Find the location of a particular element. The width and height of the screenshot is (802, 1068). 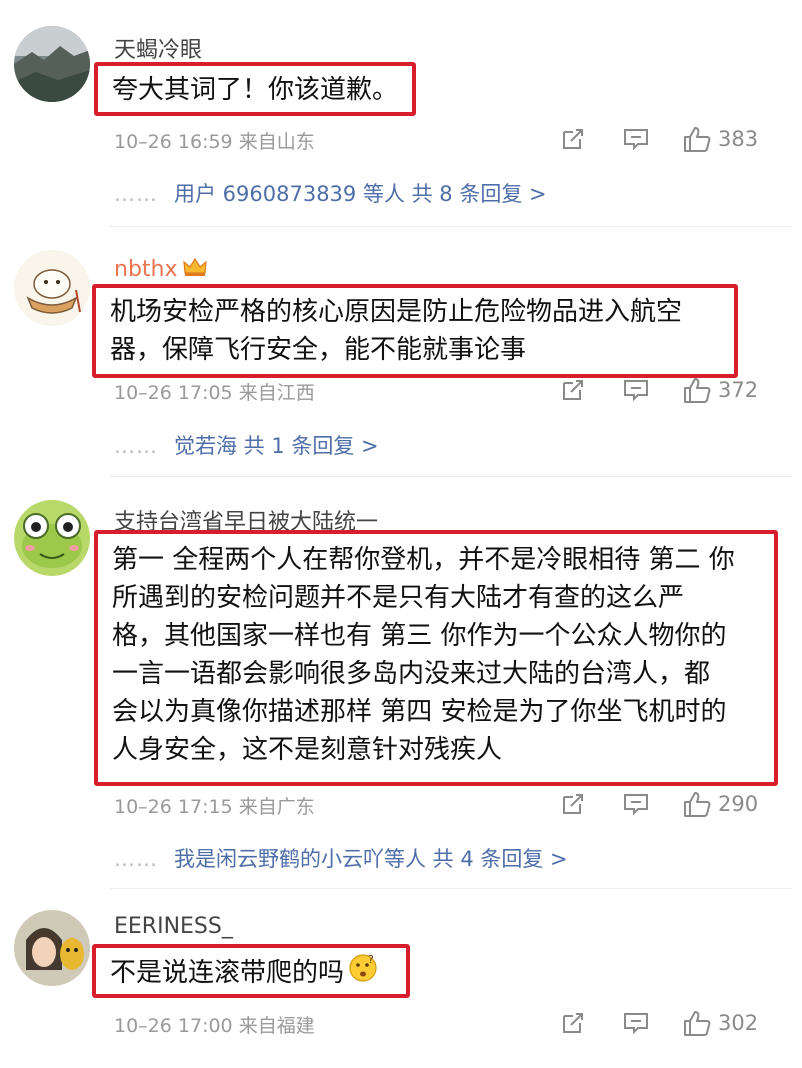

share-button is located at coordinates (573, 1023).